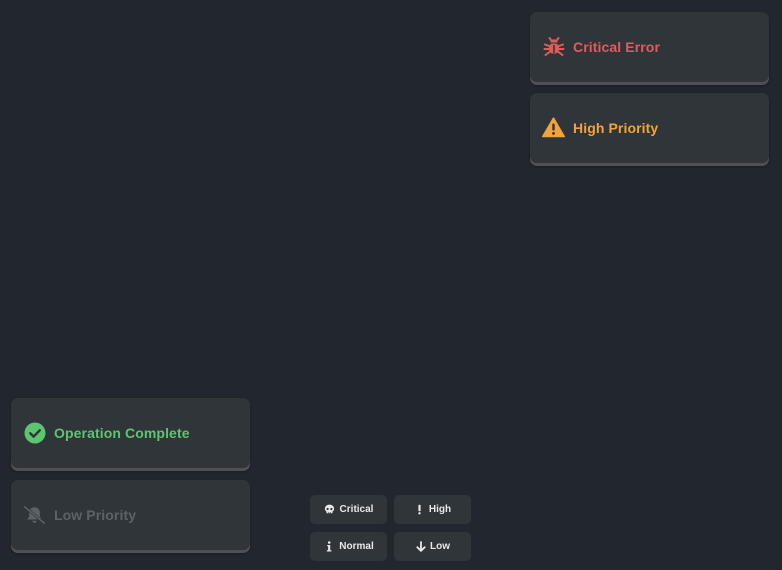 The width and height of the screenshot is (782, 570). Describe the element at coordinates (356, 509) in the screenshot. I see `button-label: Critical` at that location.